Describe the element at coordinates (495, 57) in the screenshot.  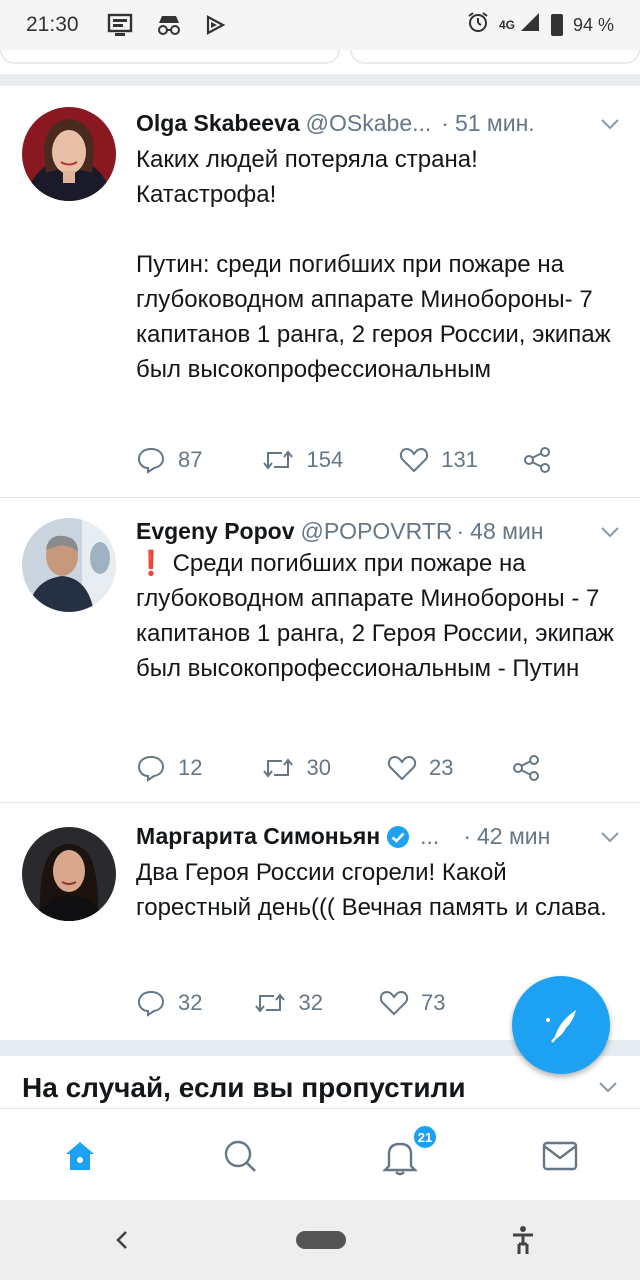
I see `remnant-card-right` at that location.